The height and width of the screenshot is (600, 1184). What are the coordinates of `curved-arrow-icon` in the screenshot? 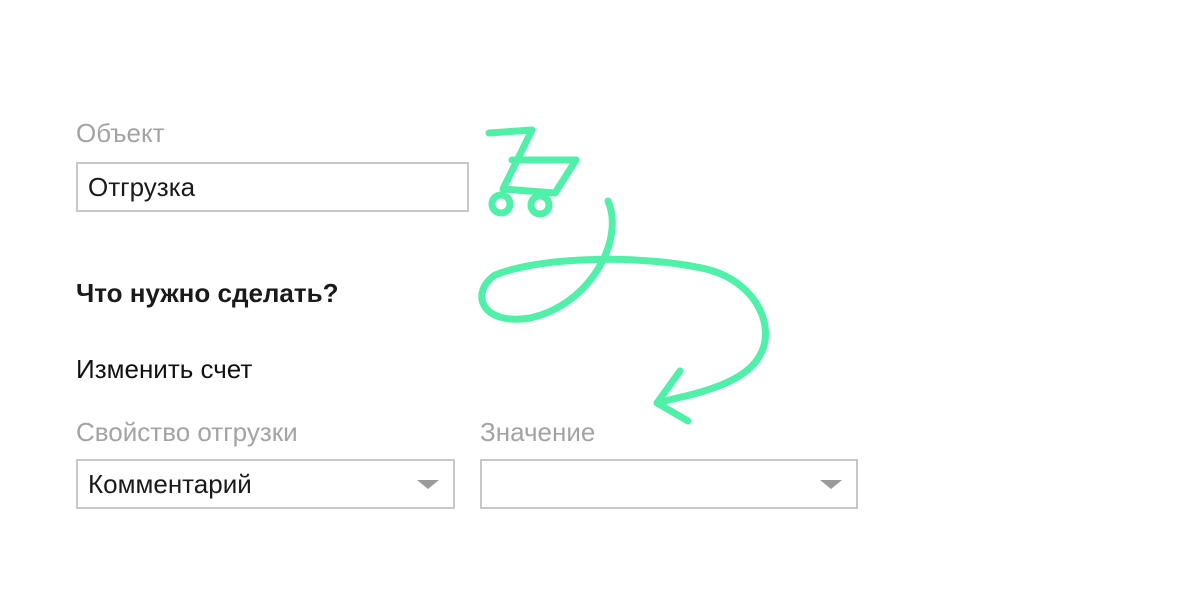 It's located at (624, 311).